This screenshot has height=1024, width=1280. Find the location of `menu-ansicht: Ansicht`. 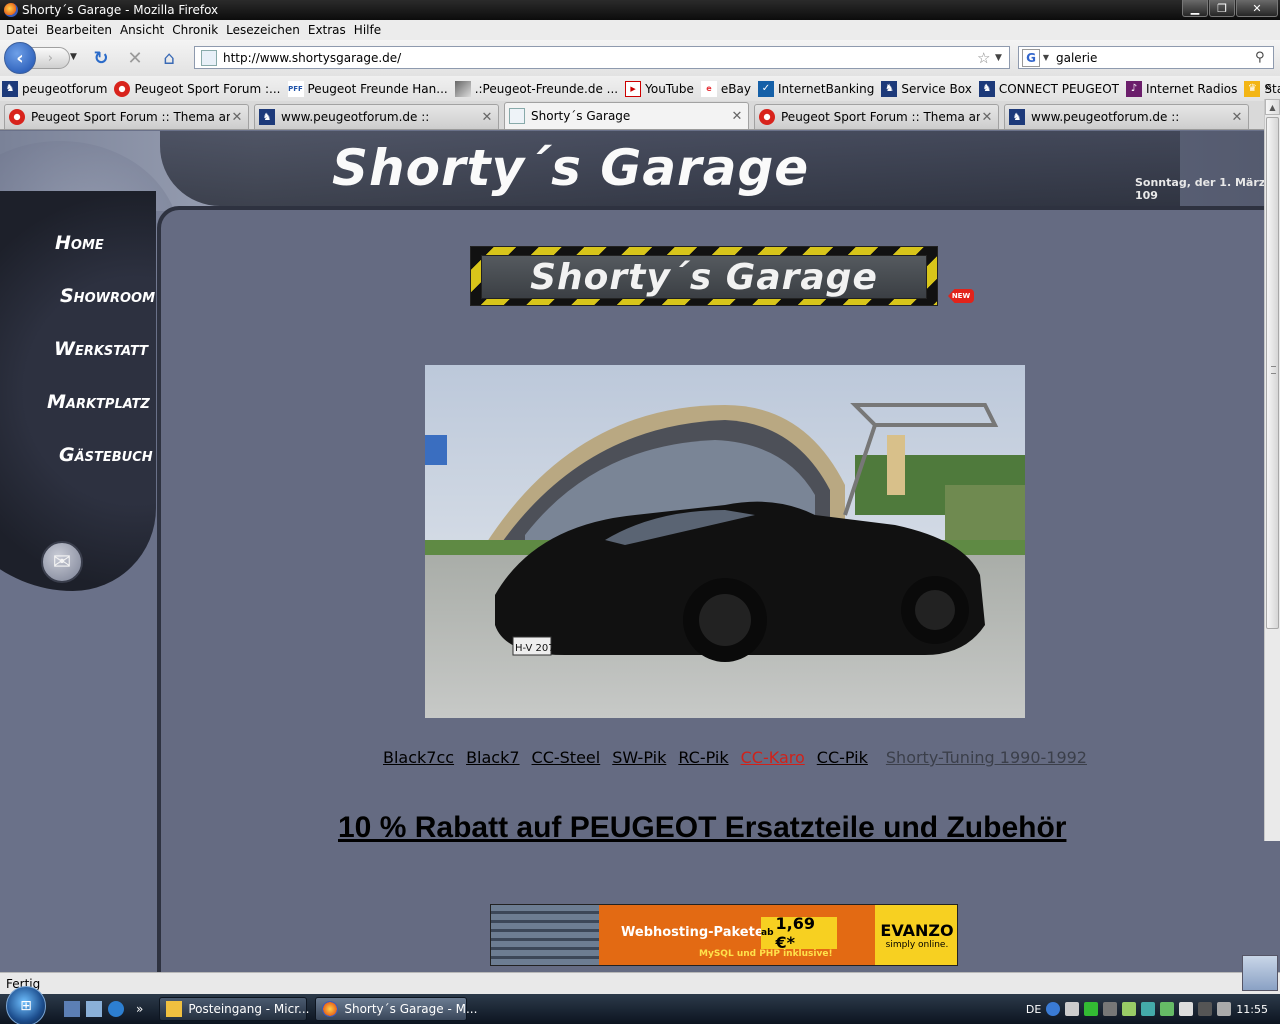

menu-ansicht: Ansicht is located at coordinates (142, 30).